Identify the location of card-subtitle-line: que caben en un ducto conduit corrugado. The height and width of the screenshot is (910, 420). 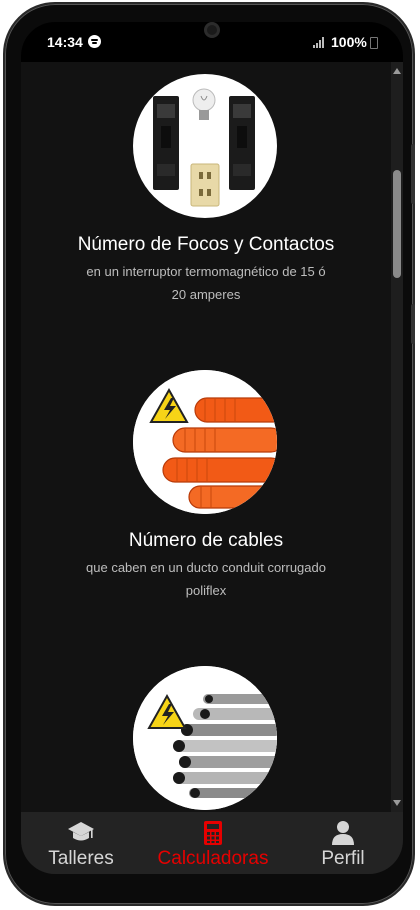
(206, 567).